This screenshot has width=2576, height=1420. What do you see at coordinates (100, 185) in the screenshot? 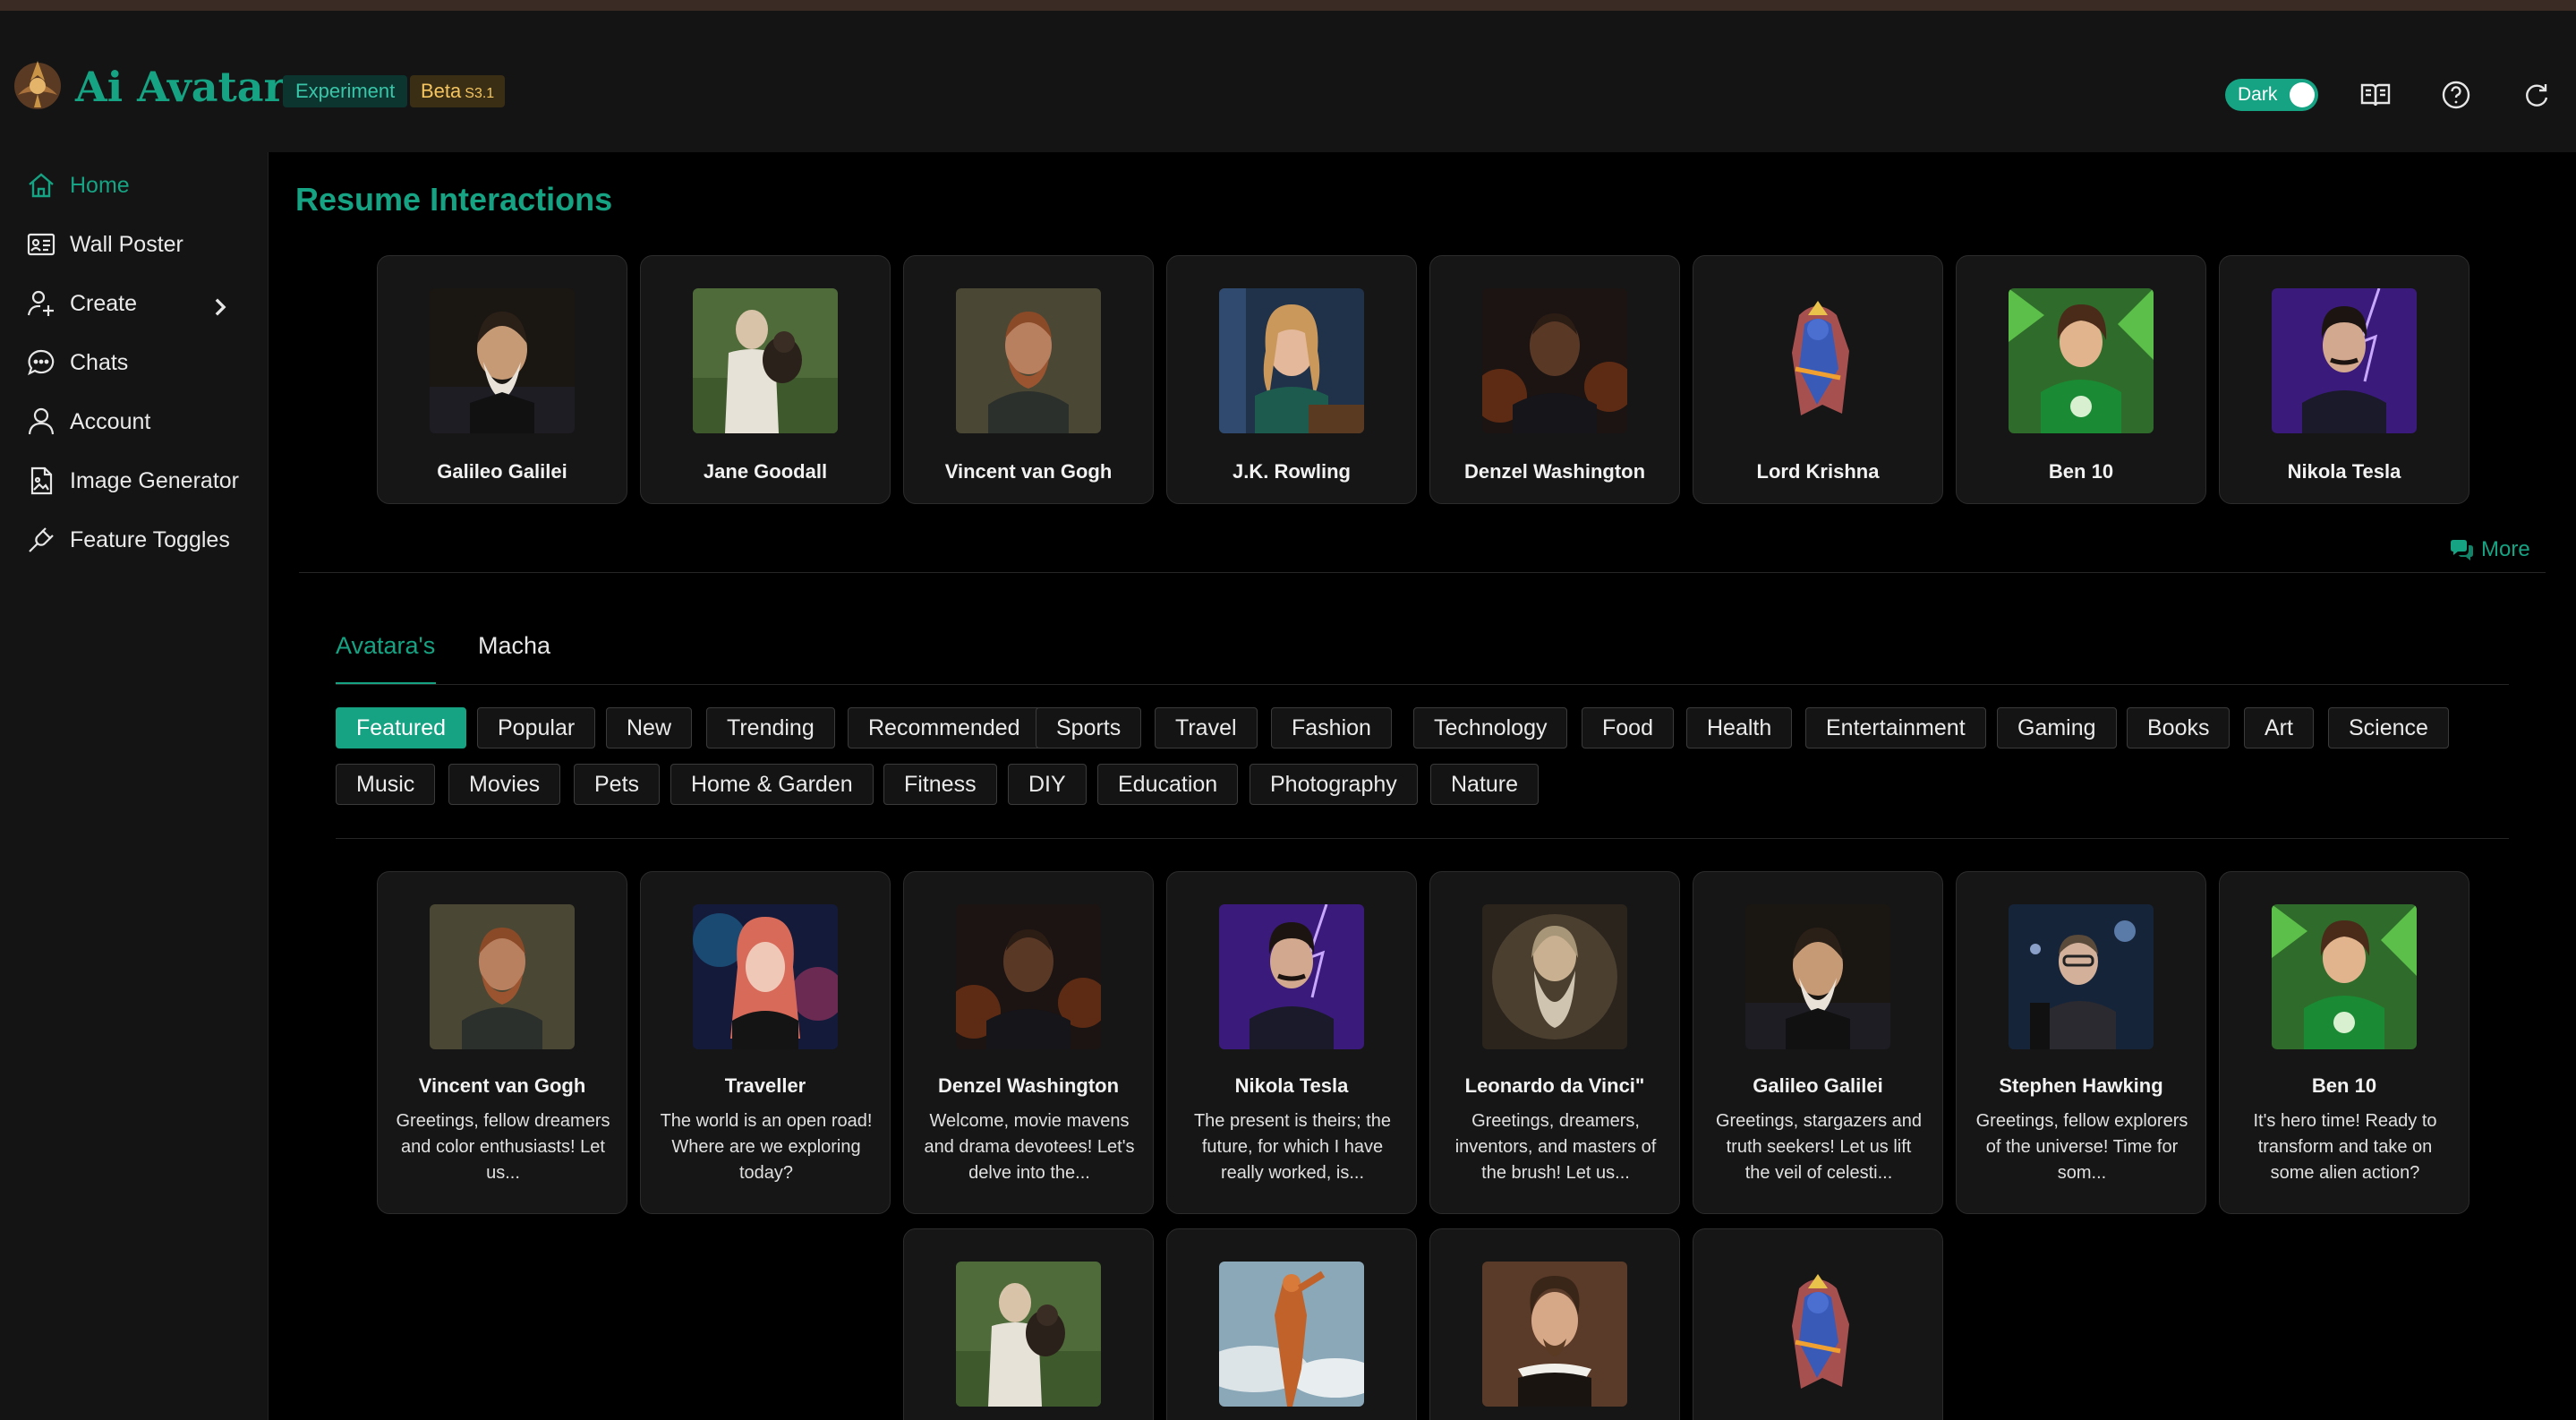
I see `sidebar-item-label: Home` at bounding box center [100, 185].